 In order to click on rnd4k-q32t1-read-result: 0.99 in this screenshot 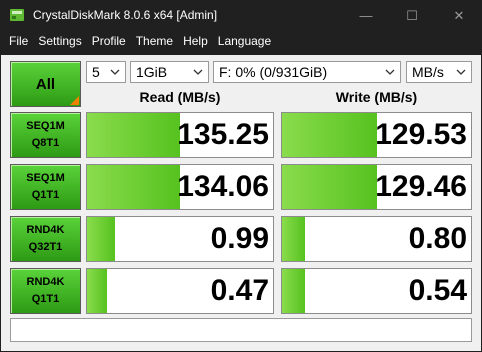, I will do `click(180, 239)`.